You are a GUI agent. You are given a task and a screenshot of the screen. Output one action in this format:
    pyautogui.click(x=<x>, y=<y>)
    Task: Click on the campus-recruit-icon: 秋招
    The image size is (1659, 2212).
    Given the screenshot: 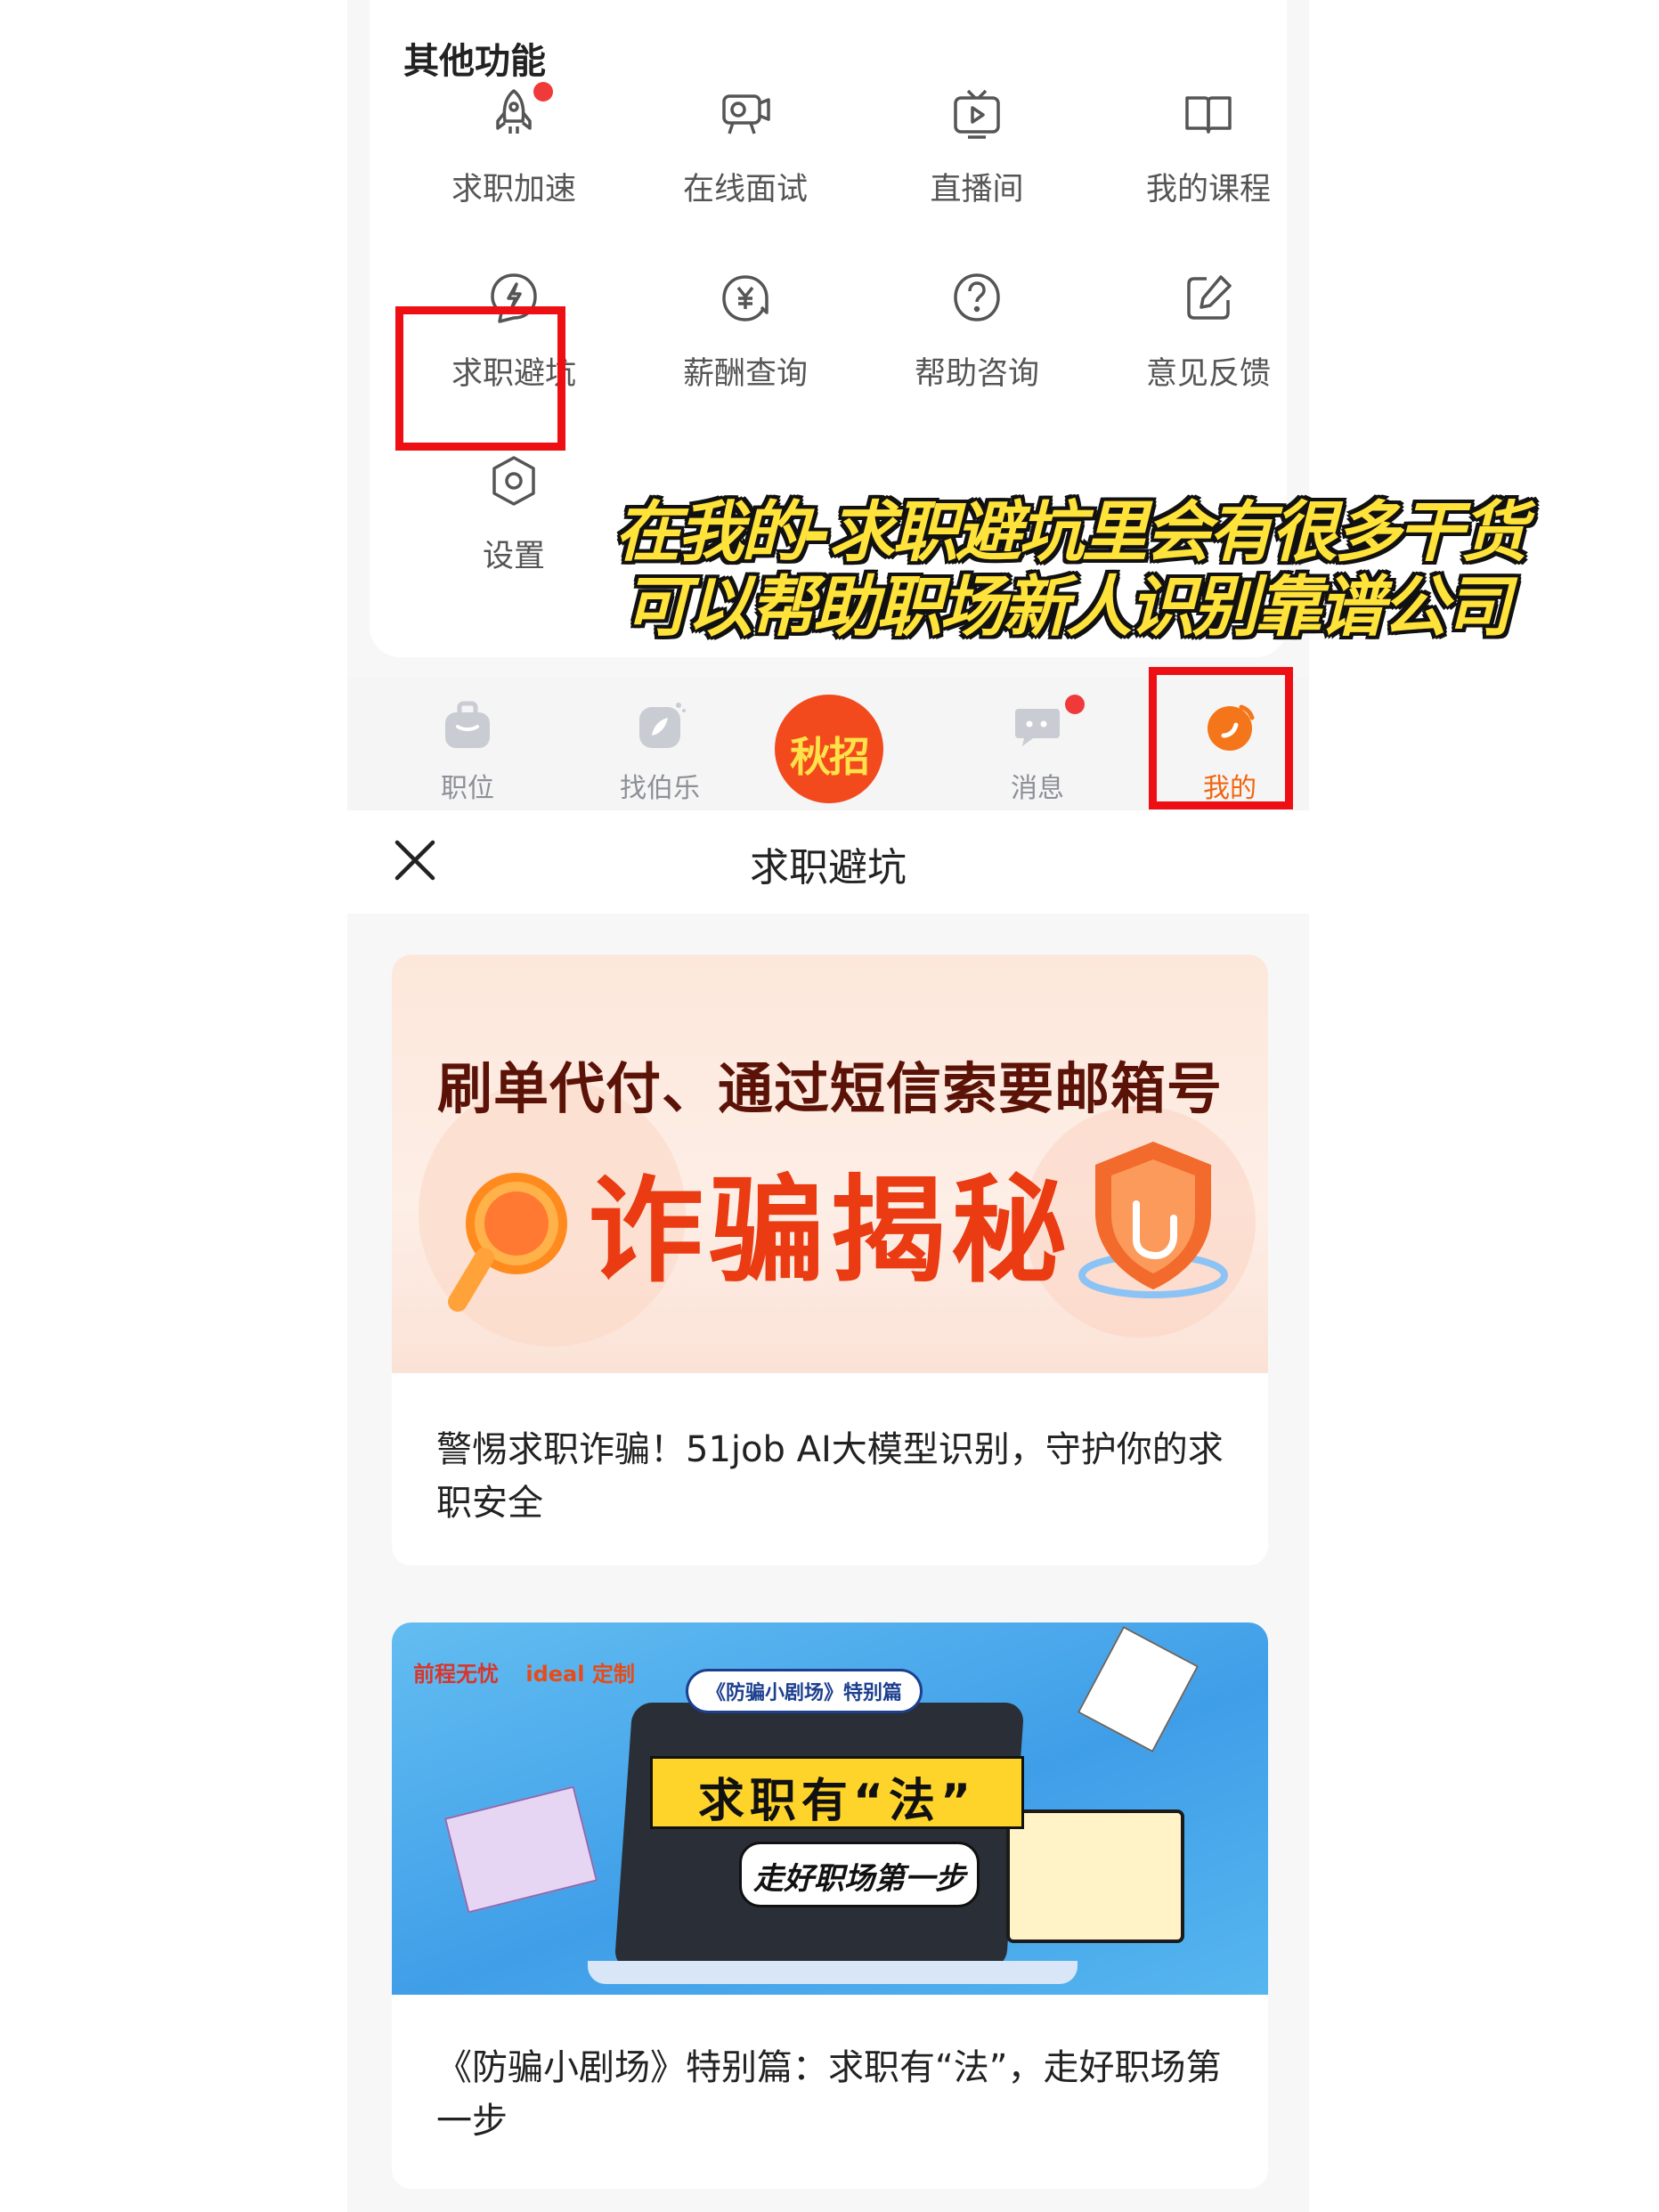 What is the action you would take?
    pyautogui.click(x=830, y=757)
    